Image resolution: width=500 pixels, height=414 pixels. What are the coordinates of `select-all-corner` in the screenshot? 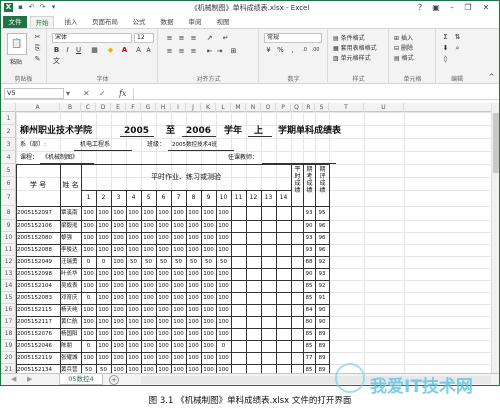 It's located at (8, 107).